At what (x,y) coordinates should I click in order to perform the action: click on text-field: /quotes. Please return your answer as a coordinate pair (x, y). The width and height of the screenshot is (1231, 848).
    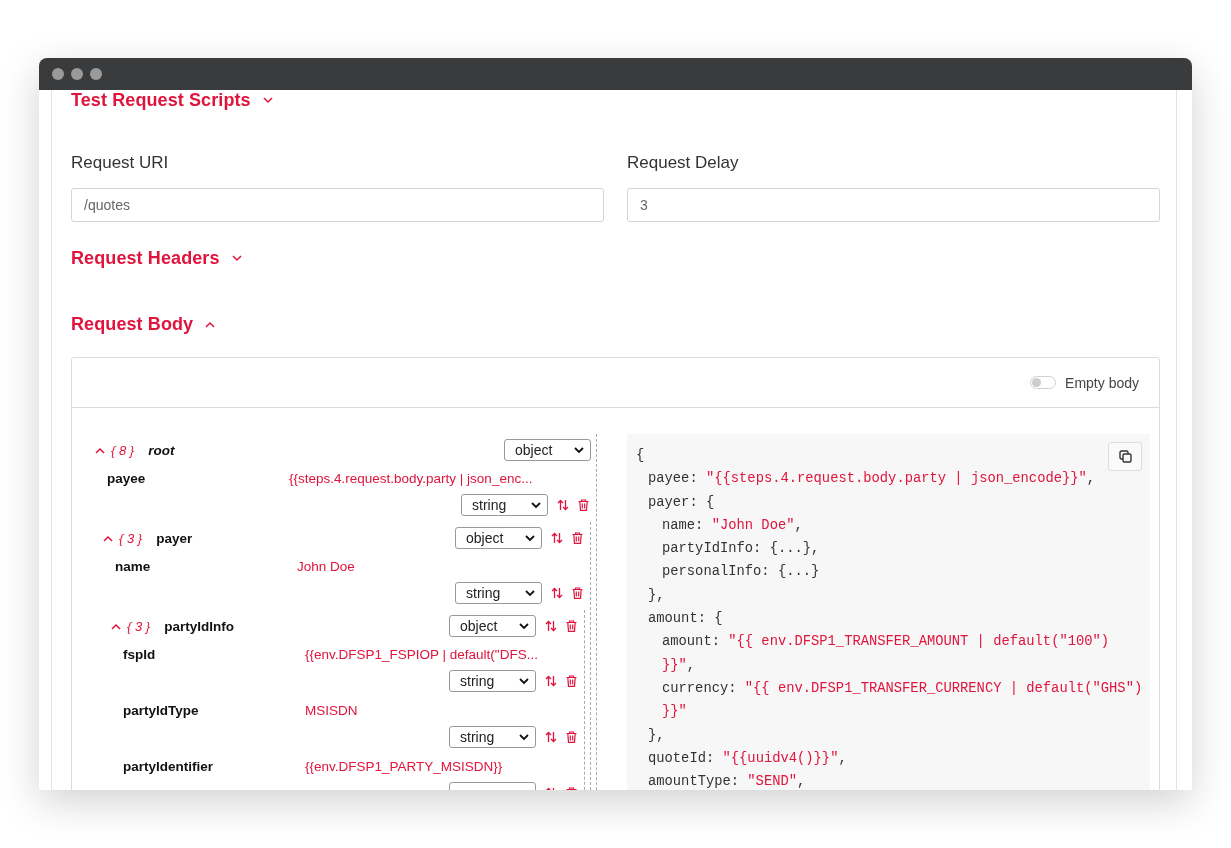
    Looking at the image, I should click on (337, 205).